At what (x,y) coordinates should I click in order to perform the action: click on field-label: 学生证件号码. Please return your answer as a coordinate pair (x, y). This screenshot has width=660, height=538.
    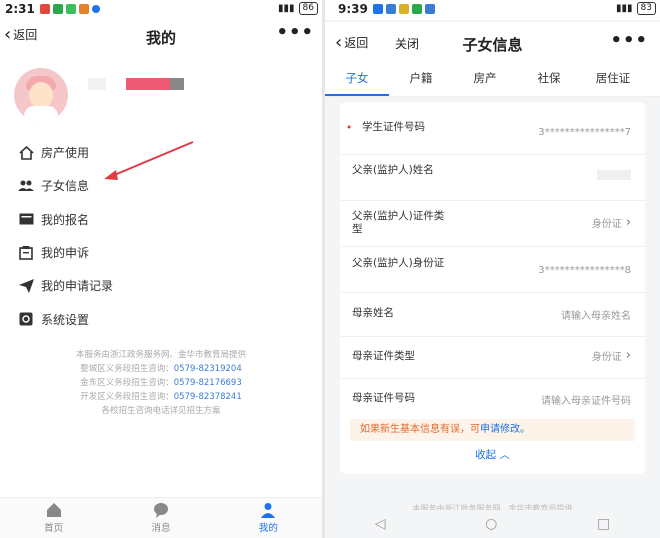
    Looking at the image, I should click on (393, 127).